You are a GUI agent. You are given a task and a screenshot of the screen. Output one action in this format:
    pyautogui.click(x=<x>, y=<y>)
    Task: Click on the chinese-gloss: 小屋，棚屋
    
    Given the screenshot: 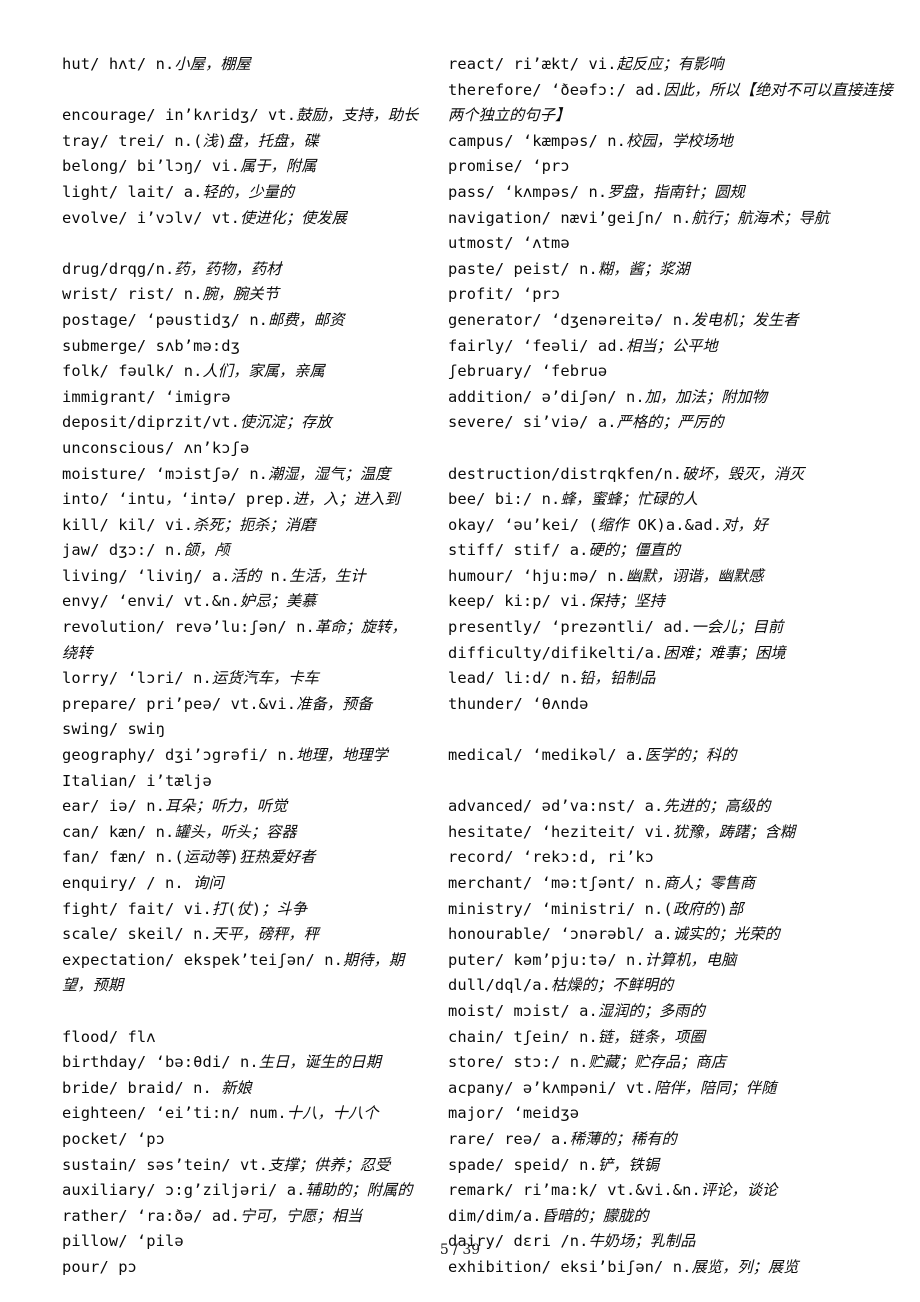 What is the action you would take?
    pyautogui.click(x=212, y=64)
    